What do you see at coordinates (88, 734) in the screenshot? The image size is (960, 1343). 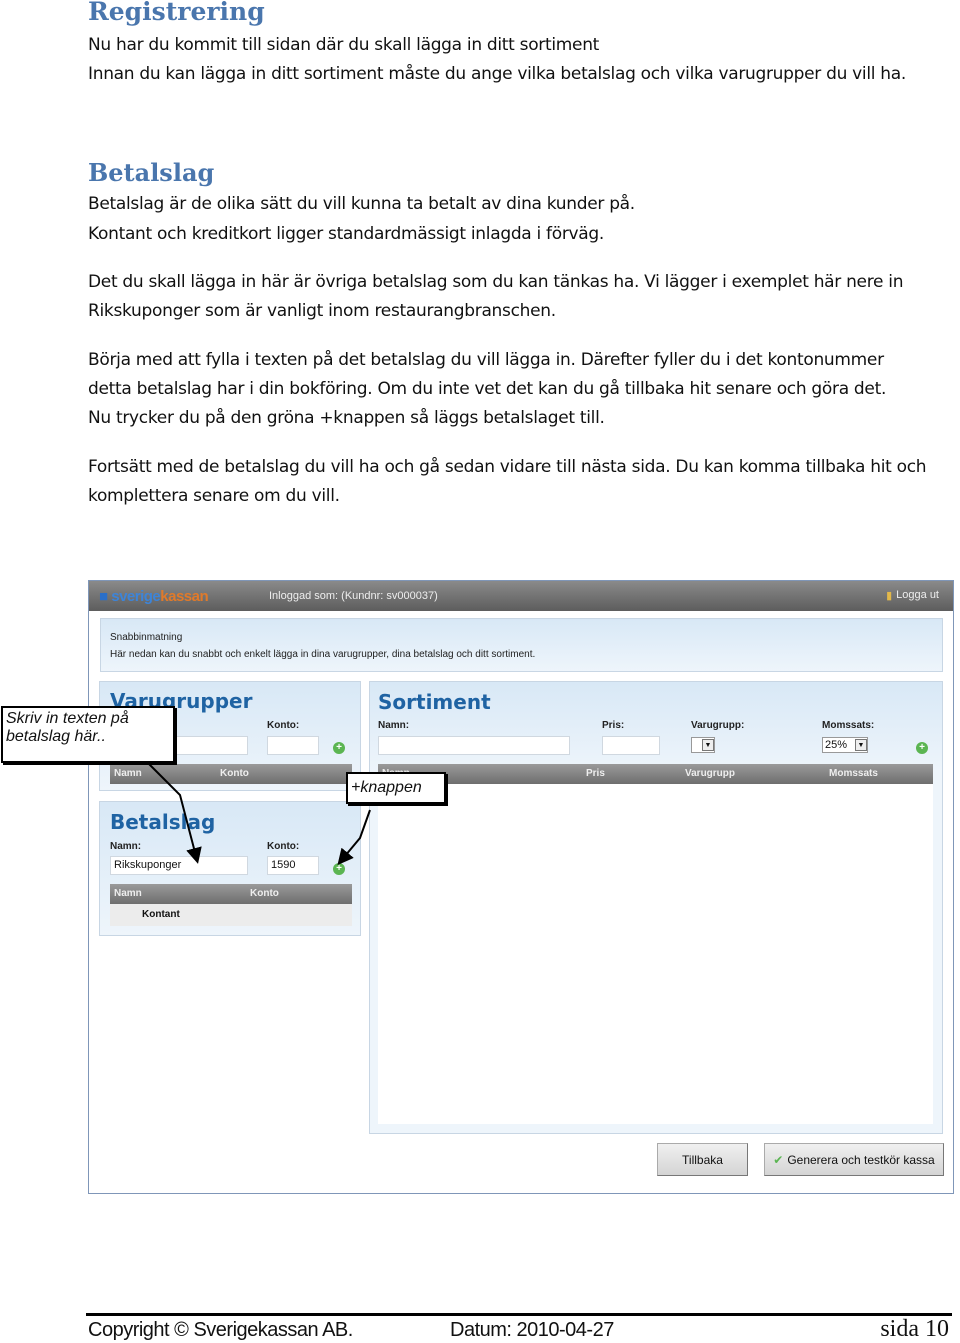 I see `callout-text-hint: Skriv in texten på betalslag här..` at bounding box center [88, 734].